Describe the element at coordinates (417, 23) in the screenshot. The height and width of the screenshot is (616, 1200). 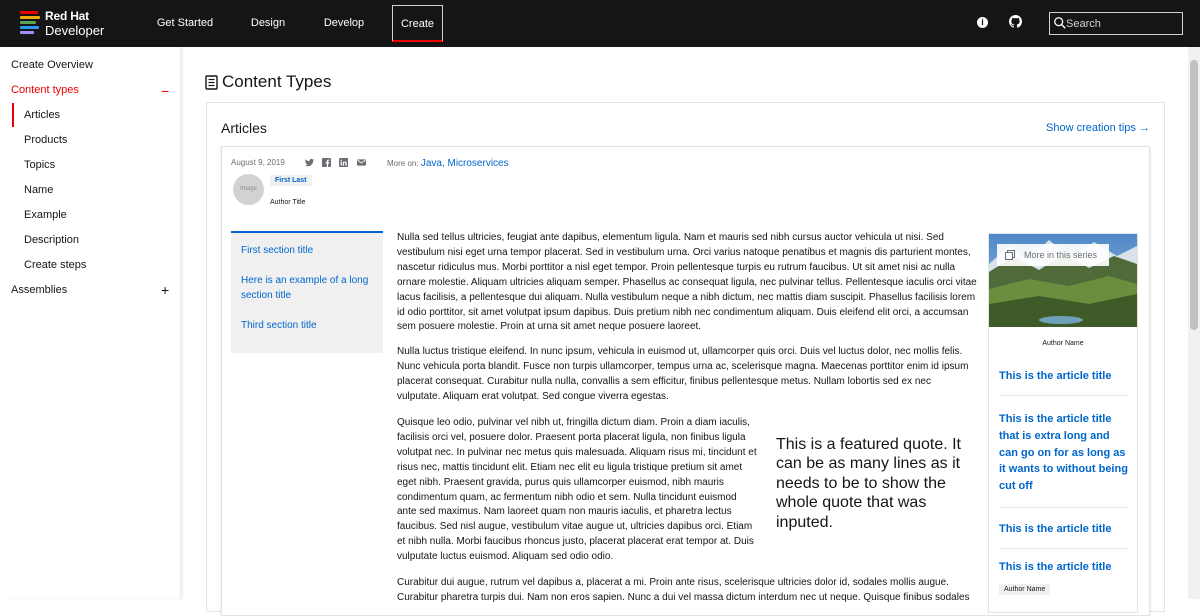
I see `nav-create: Create` at that location.